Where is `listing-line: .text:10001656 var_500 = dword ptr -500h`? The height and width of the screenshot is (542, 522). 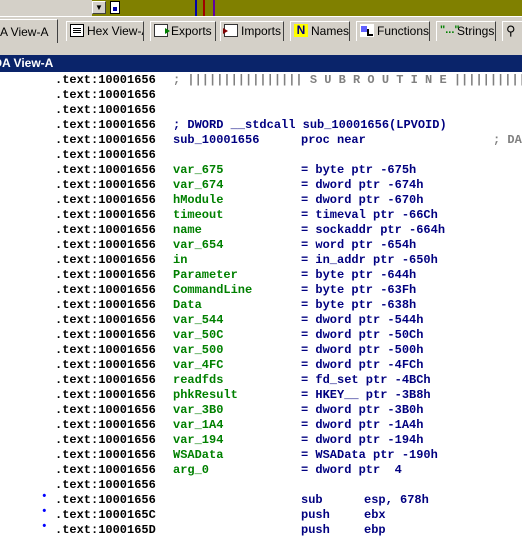
listing-line: .text:10001656 var_500 = dword ptr -500h is located at coordinates (261, 350).